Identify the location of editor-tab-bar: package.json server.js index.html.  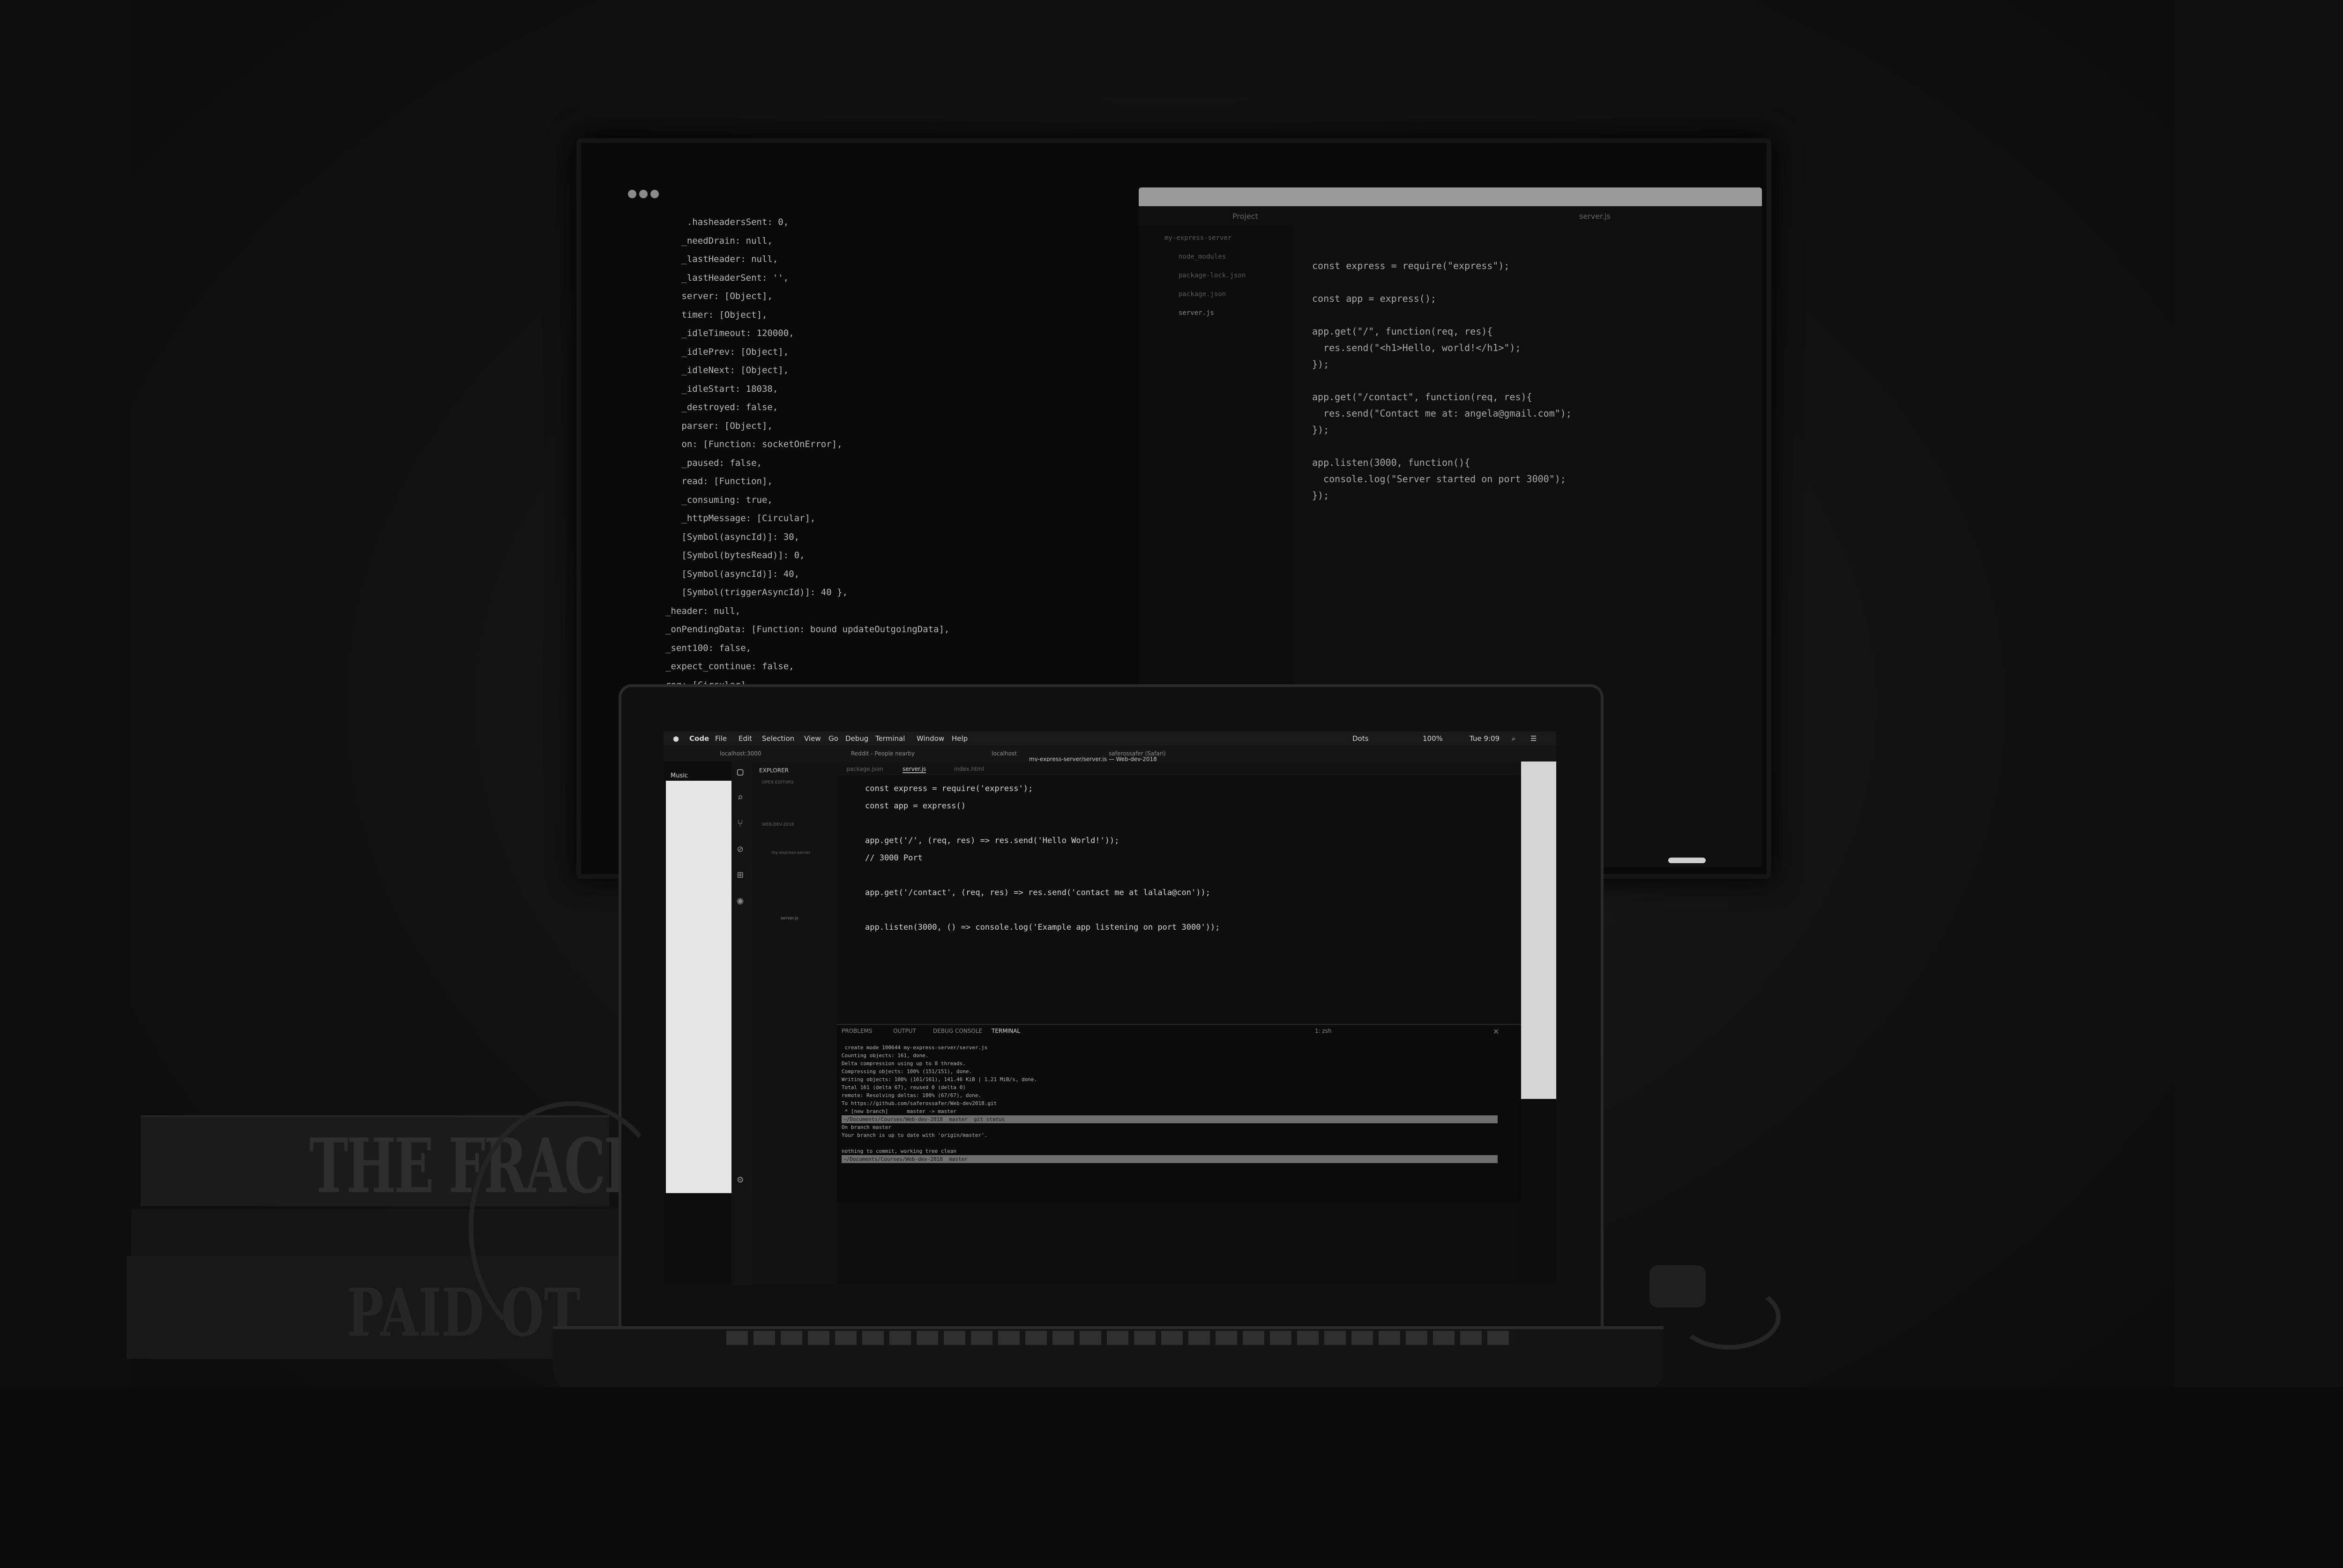
(1179, 769).